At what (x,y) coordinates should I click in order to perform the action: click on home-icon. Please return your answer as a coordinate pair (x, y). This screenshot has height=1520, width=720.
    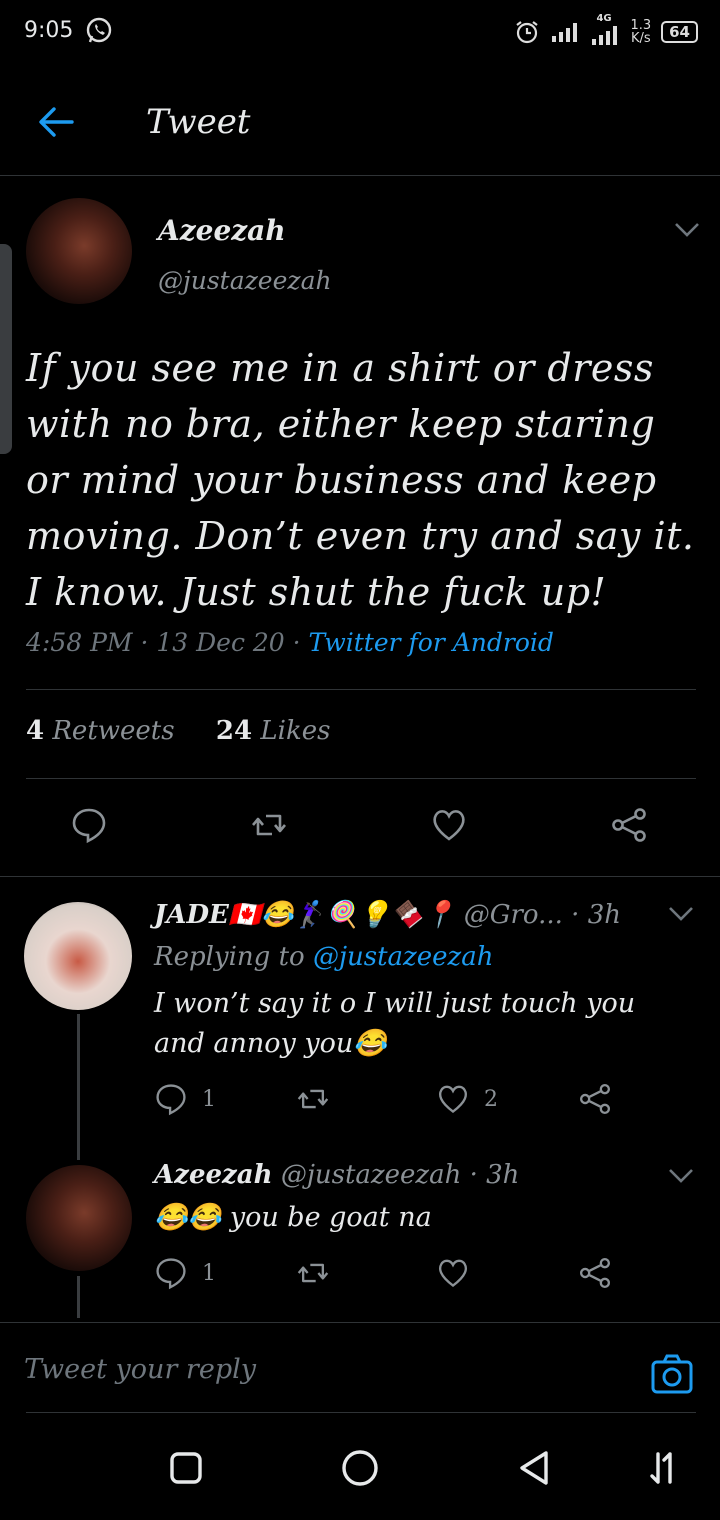
    Looking at the image, I should click on (360, 1468).